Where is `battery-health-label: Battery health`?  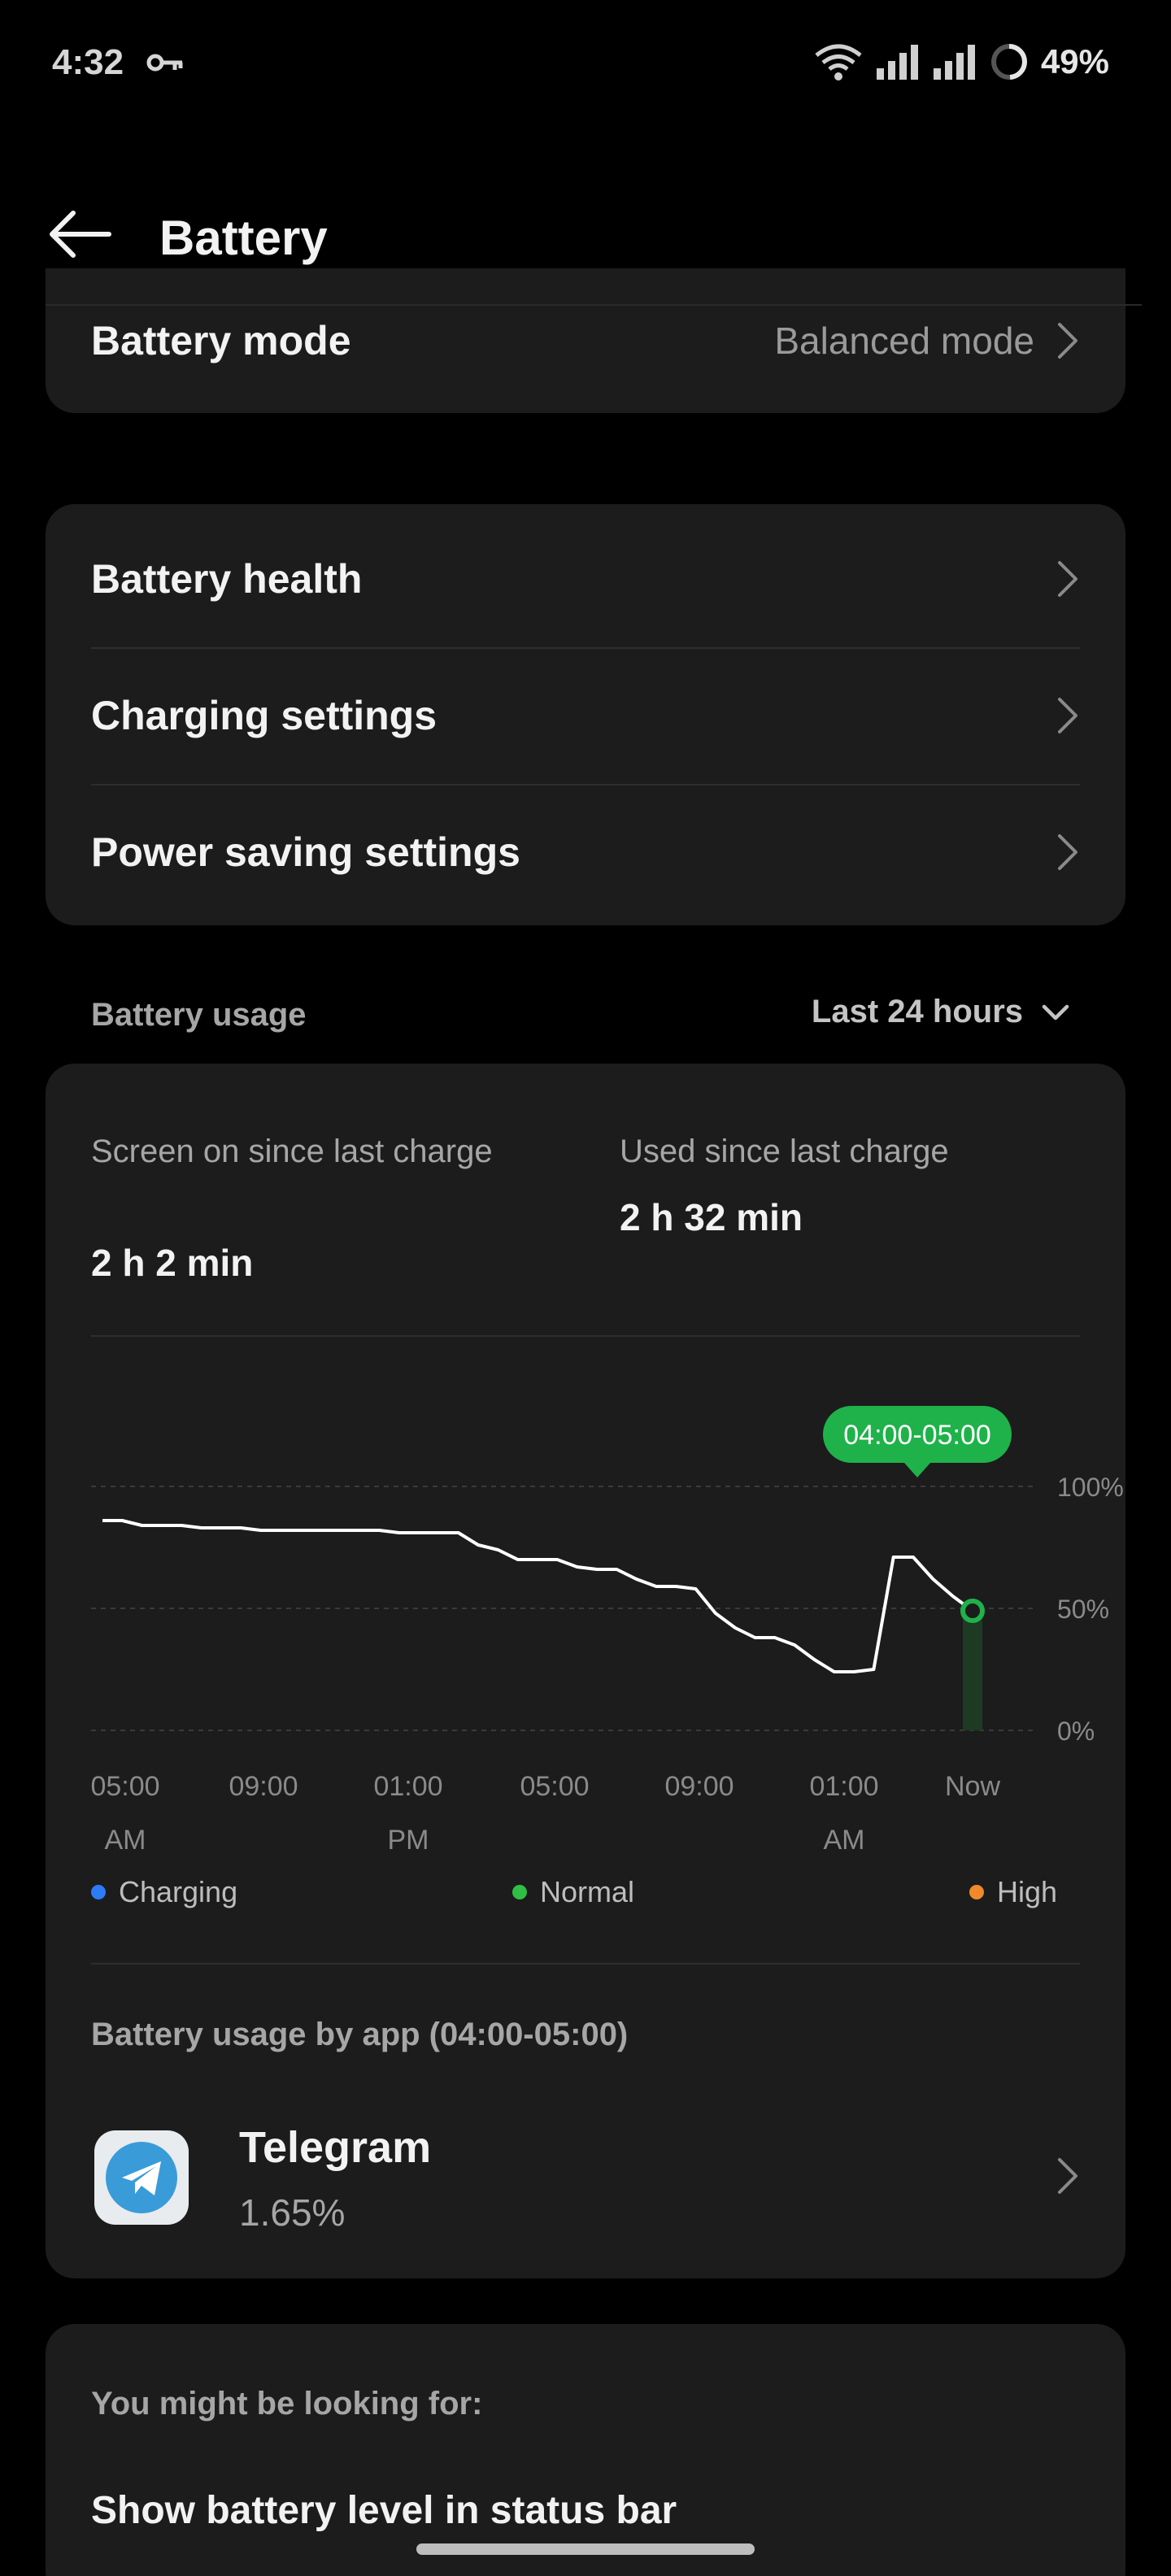
battery-health-label: Battery health is located at coordinates (227, 579).